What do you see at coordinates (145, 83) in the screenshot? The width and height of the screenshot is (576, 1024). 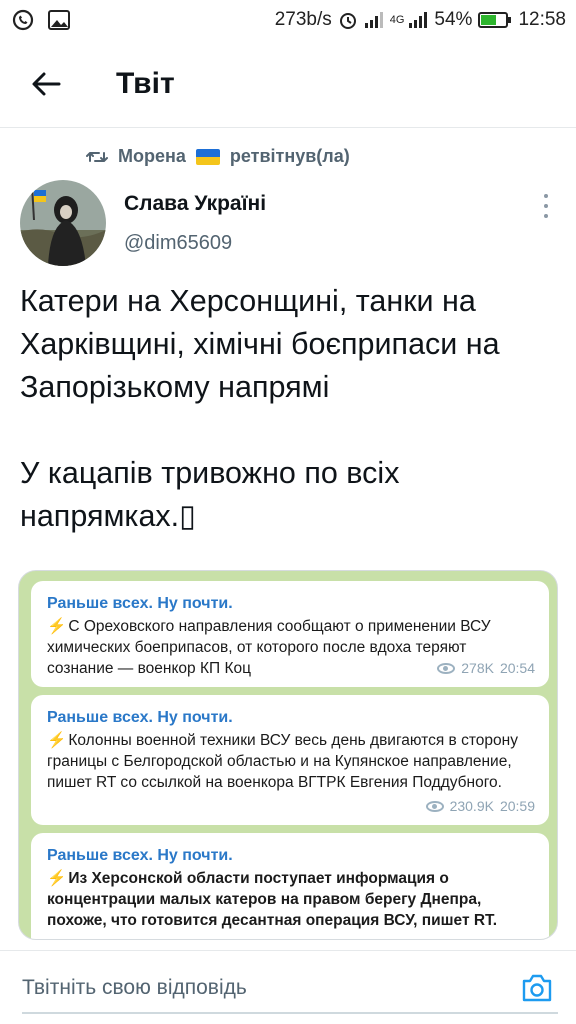 I see `page-title: Твіт` at bounding box center [145, 83].